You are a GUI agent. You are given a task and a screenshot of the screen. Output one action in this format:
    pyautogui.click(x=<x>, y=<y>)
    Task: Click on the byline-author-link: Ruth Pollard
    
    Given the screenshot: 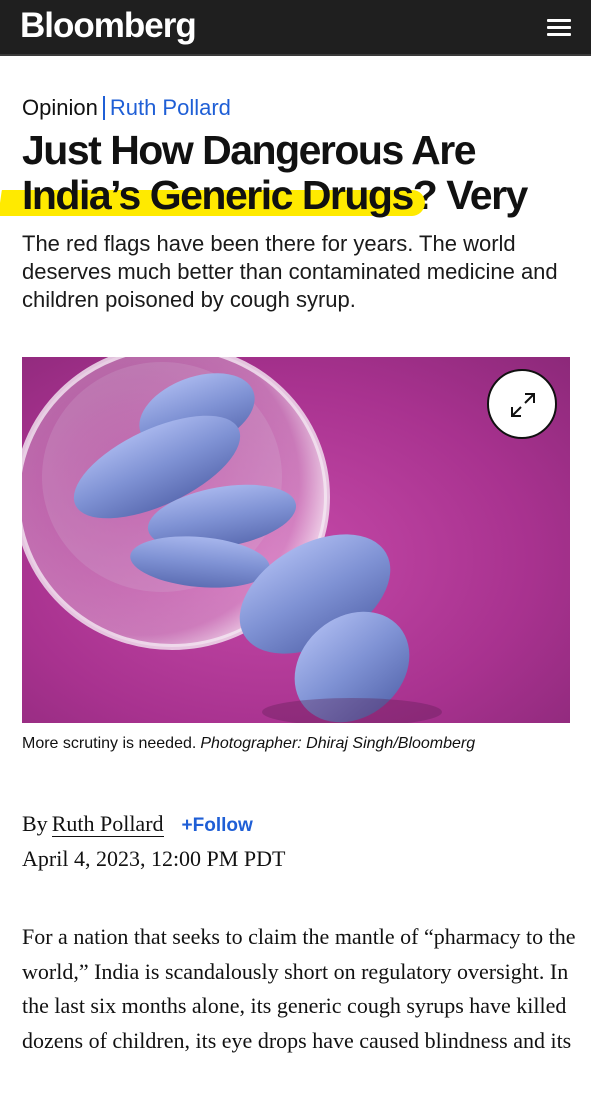 What is the action you would take?
    pyautogui.click(x=107, y=824)
    